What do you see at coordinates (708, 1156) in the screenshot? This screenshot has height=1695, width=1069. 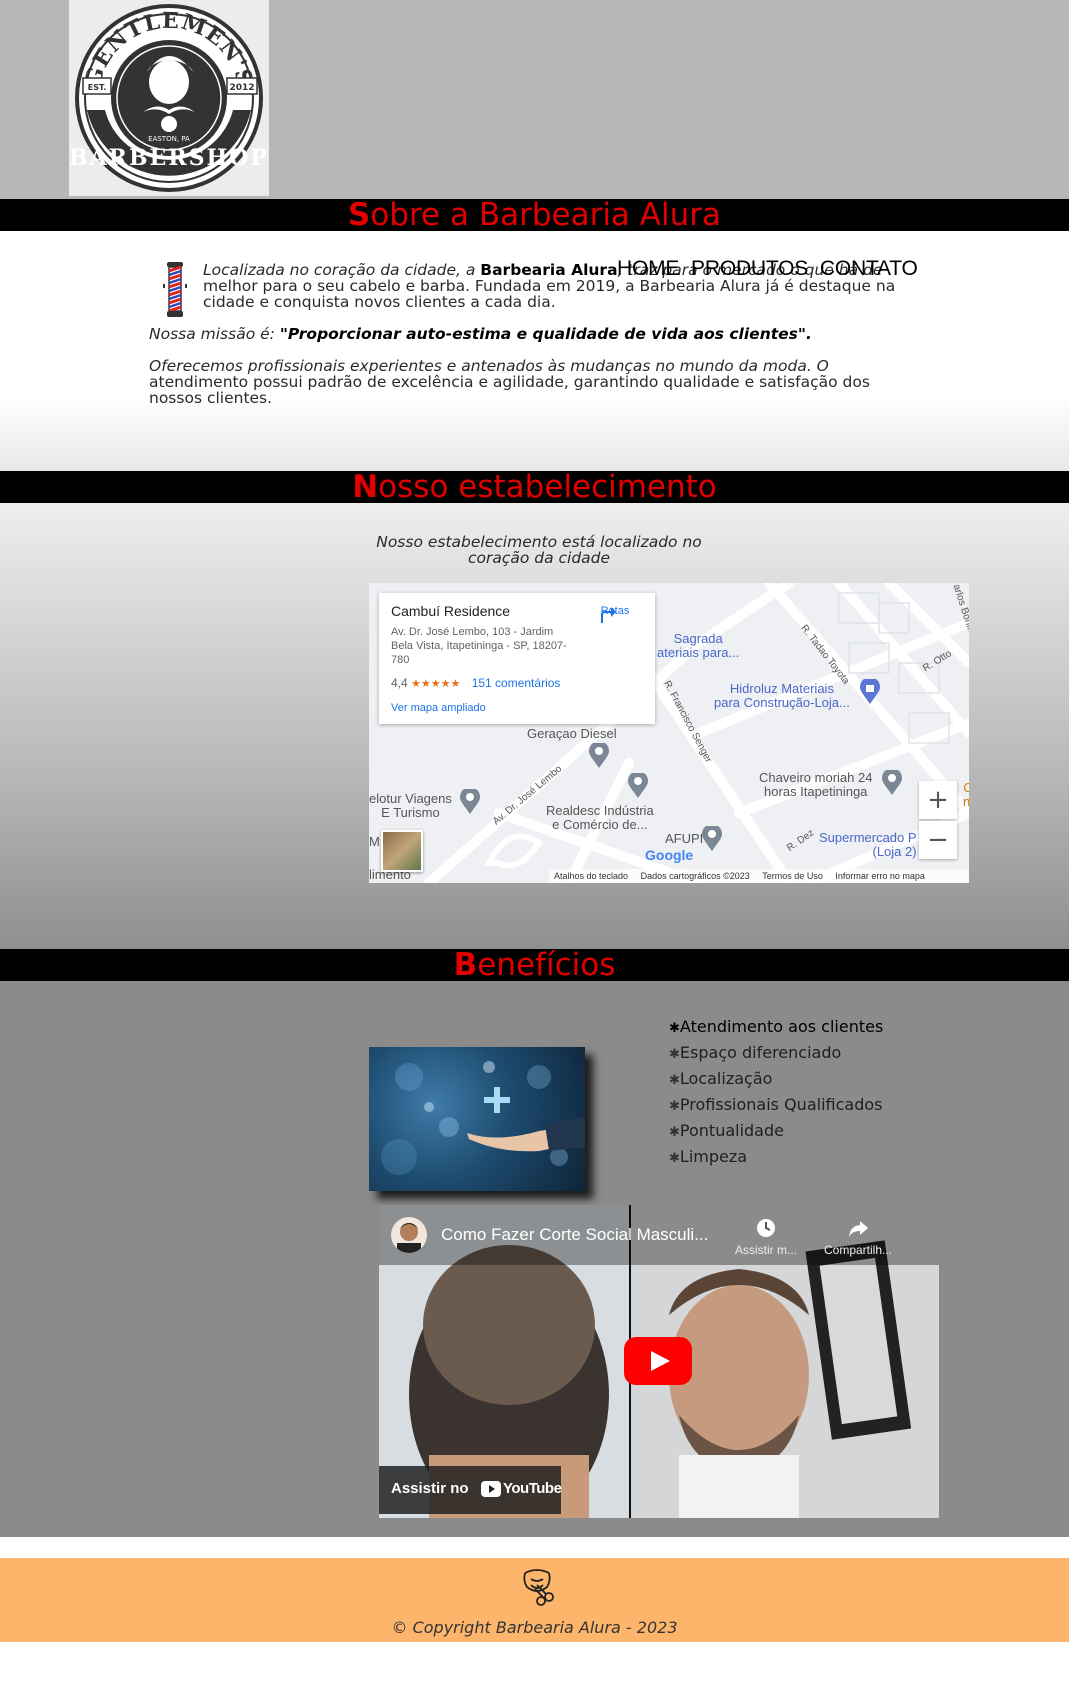 I see `benef-item: ✱Limpeza` at bounding box center [708, 1156].